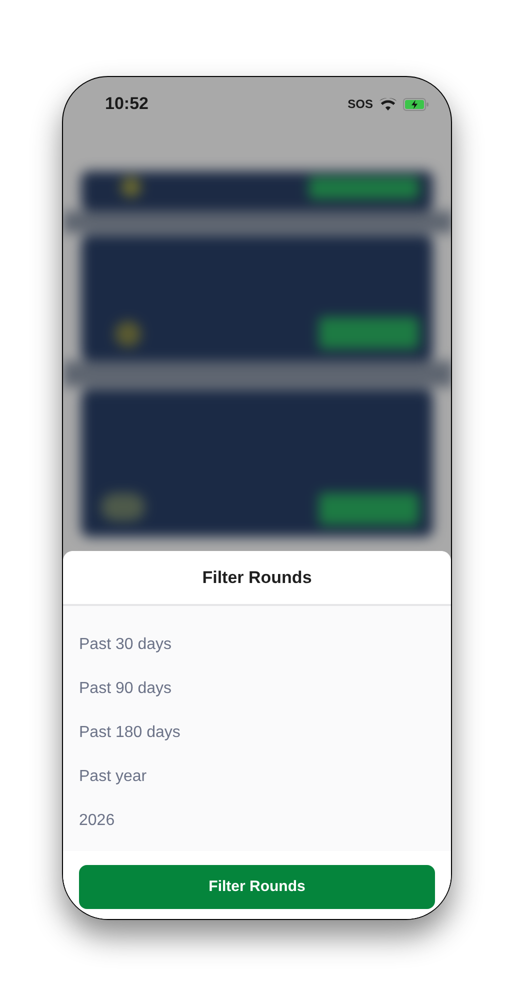  What do you see at coordinates (388, 104) in the screenshot?
I see `wifi-icon` at bounding box center [388, 104].